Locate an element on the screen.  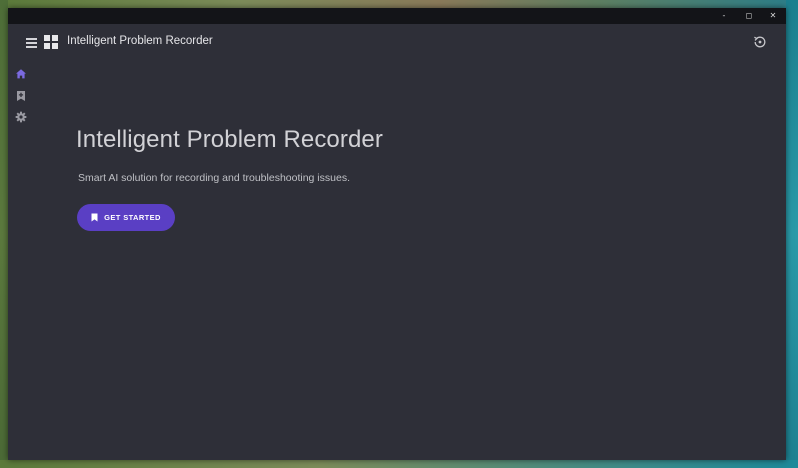
windows-logo-icon is located at coordinates (51, 42).